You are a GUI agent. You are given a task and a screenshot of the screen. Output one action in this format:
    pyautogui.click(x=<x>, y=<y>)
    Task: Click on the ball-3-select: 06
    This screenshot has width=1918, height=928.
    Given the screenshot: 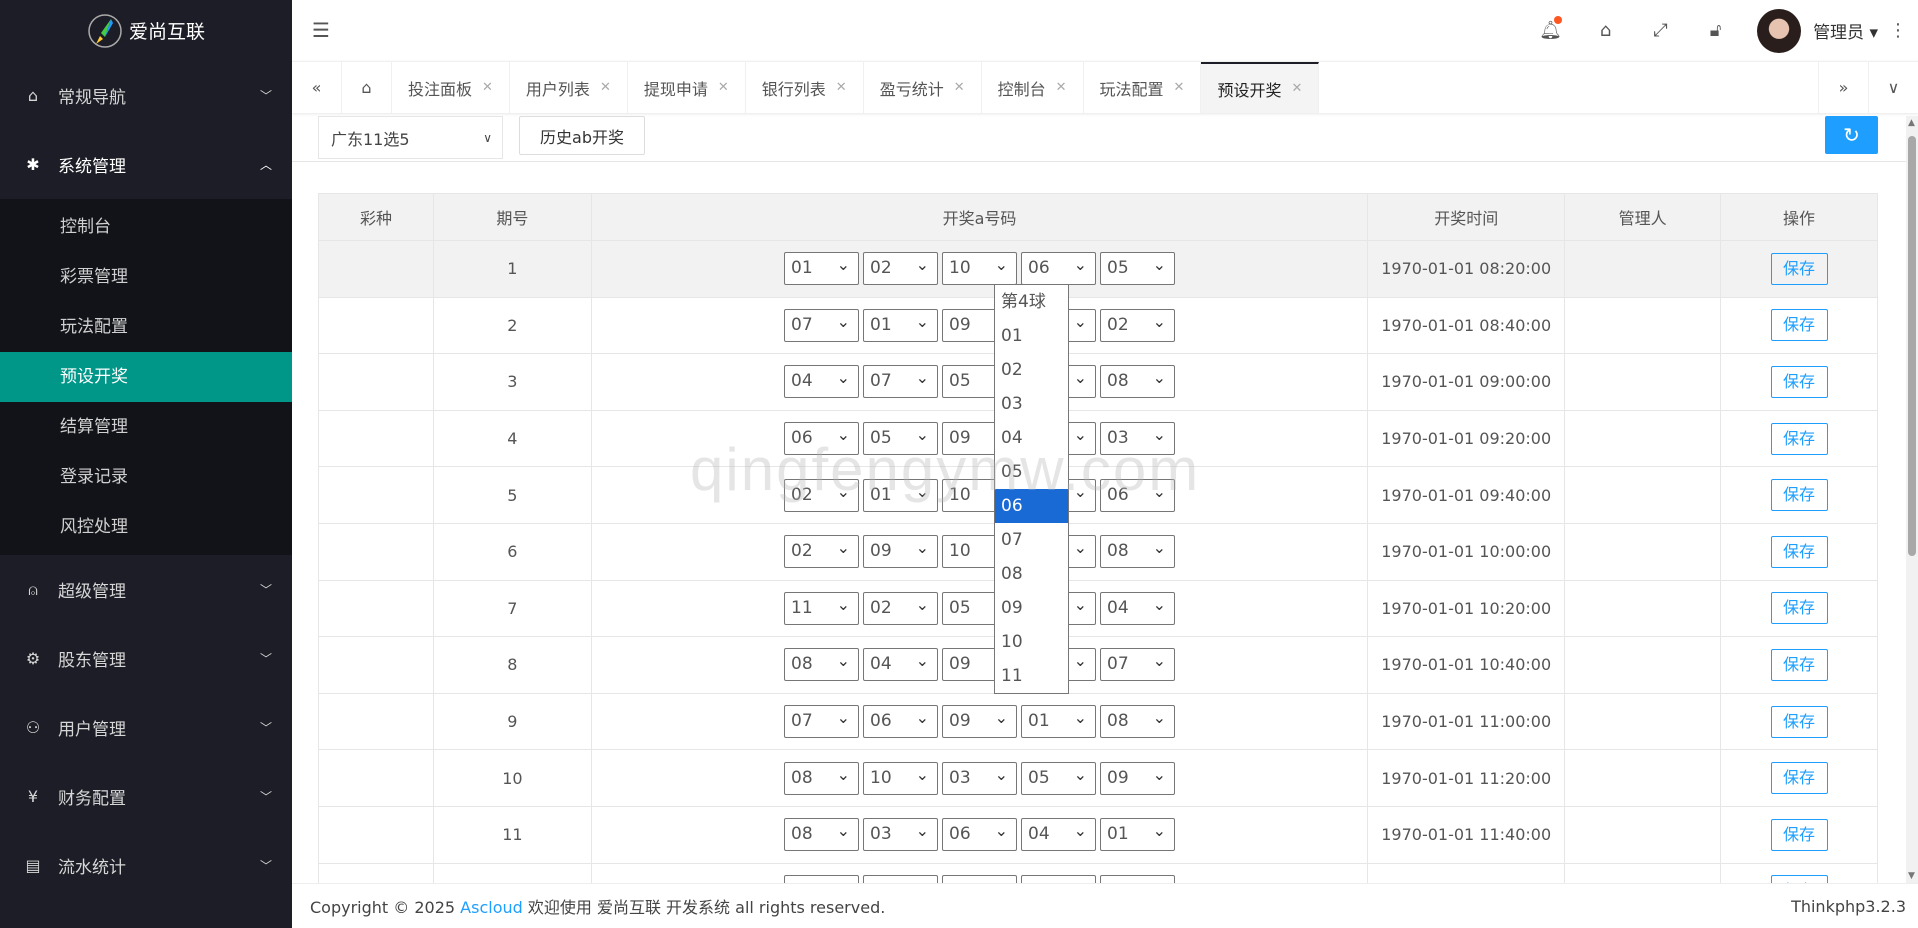 What is the action you would take?
    pyautogui.click(x=980, y=833)
    